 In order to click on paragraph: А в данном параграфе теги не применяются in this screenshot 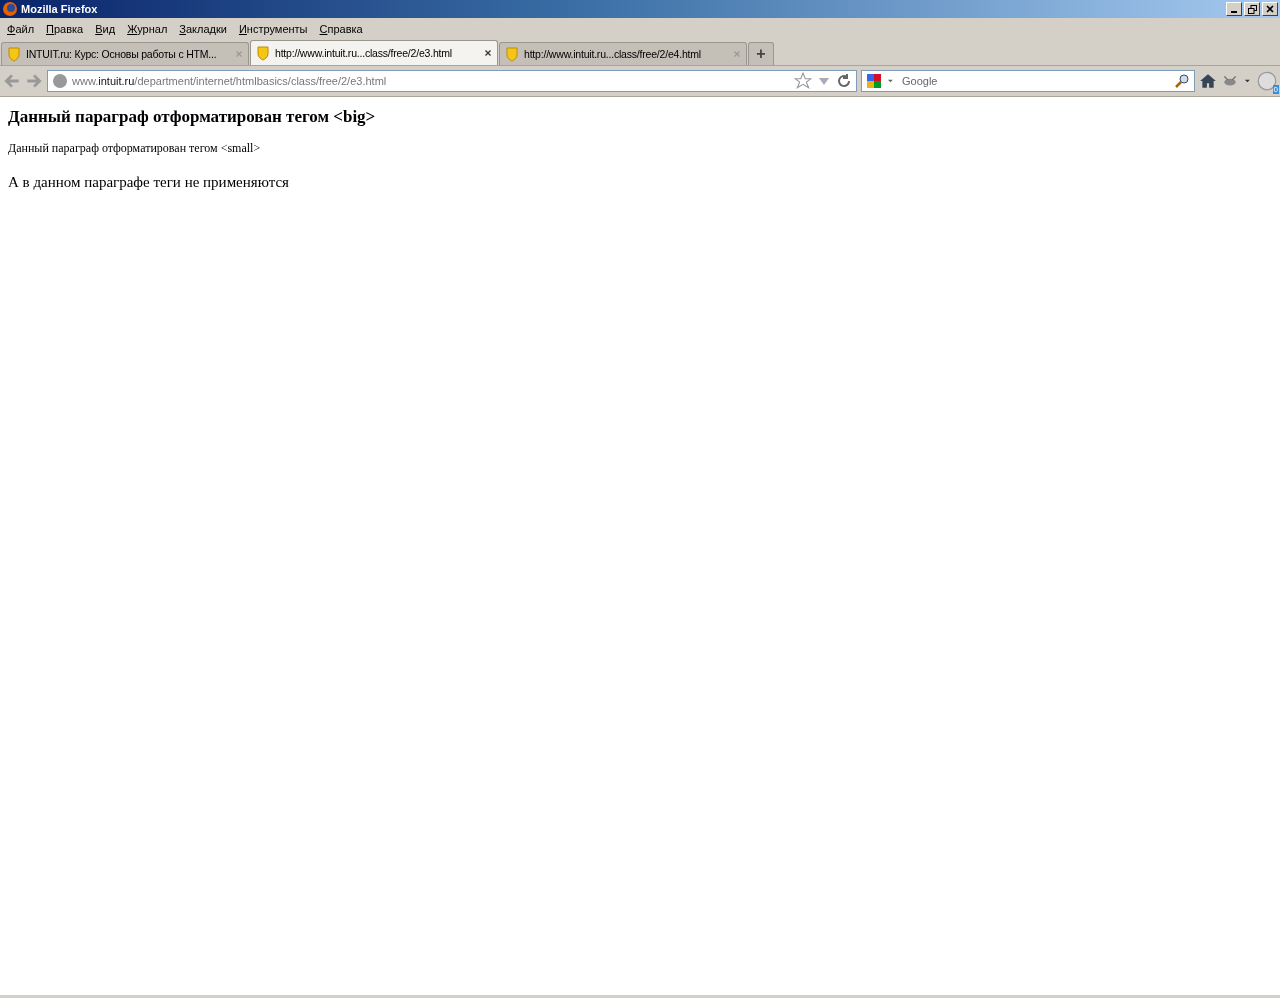, I will do `click(149, 182)`.